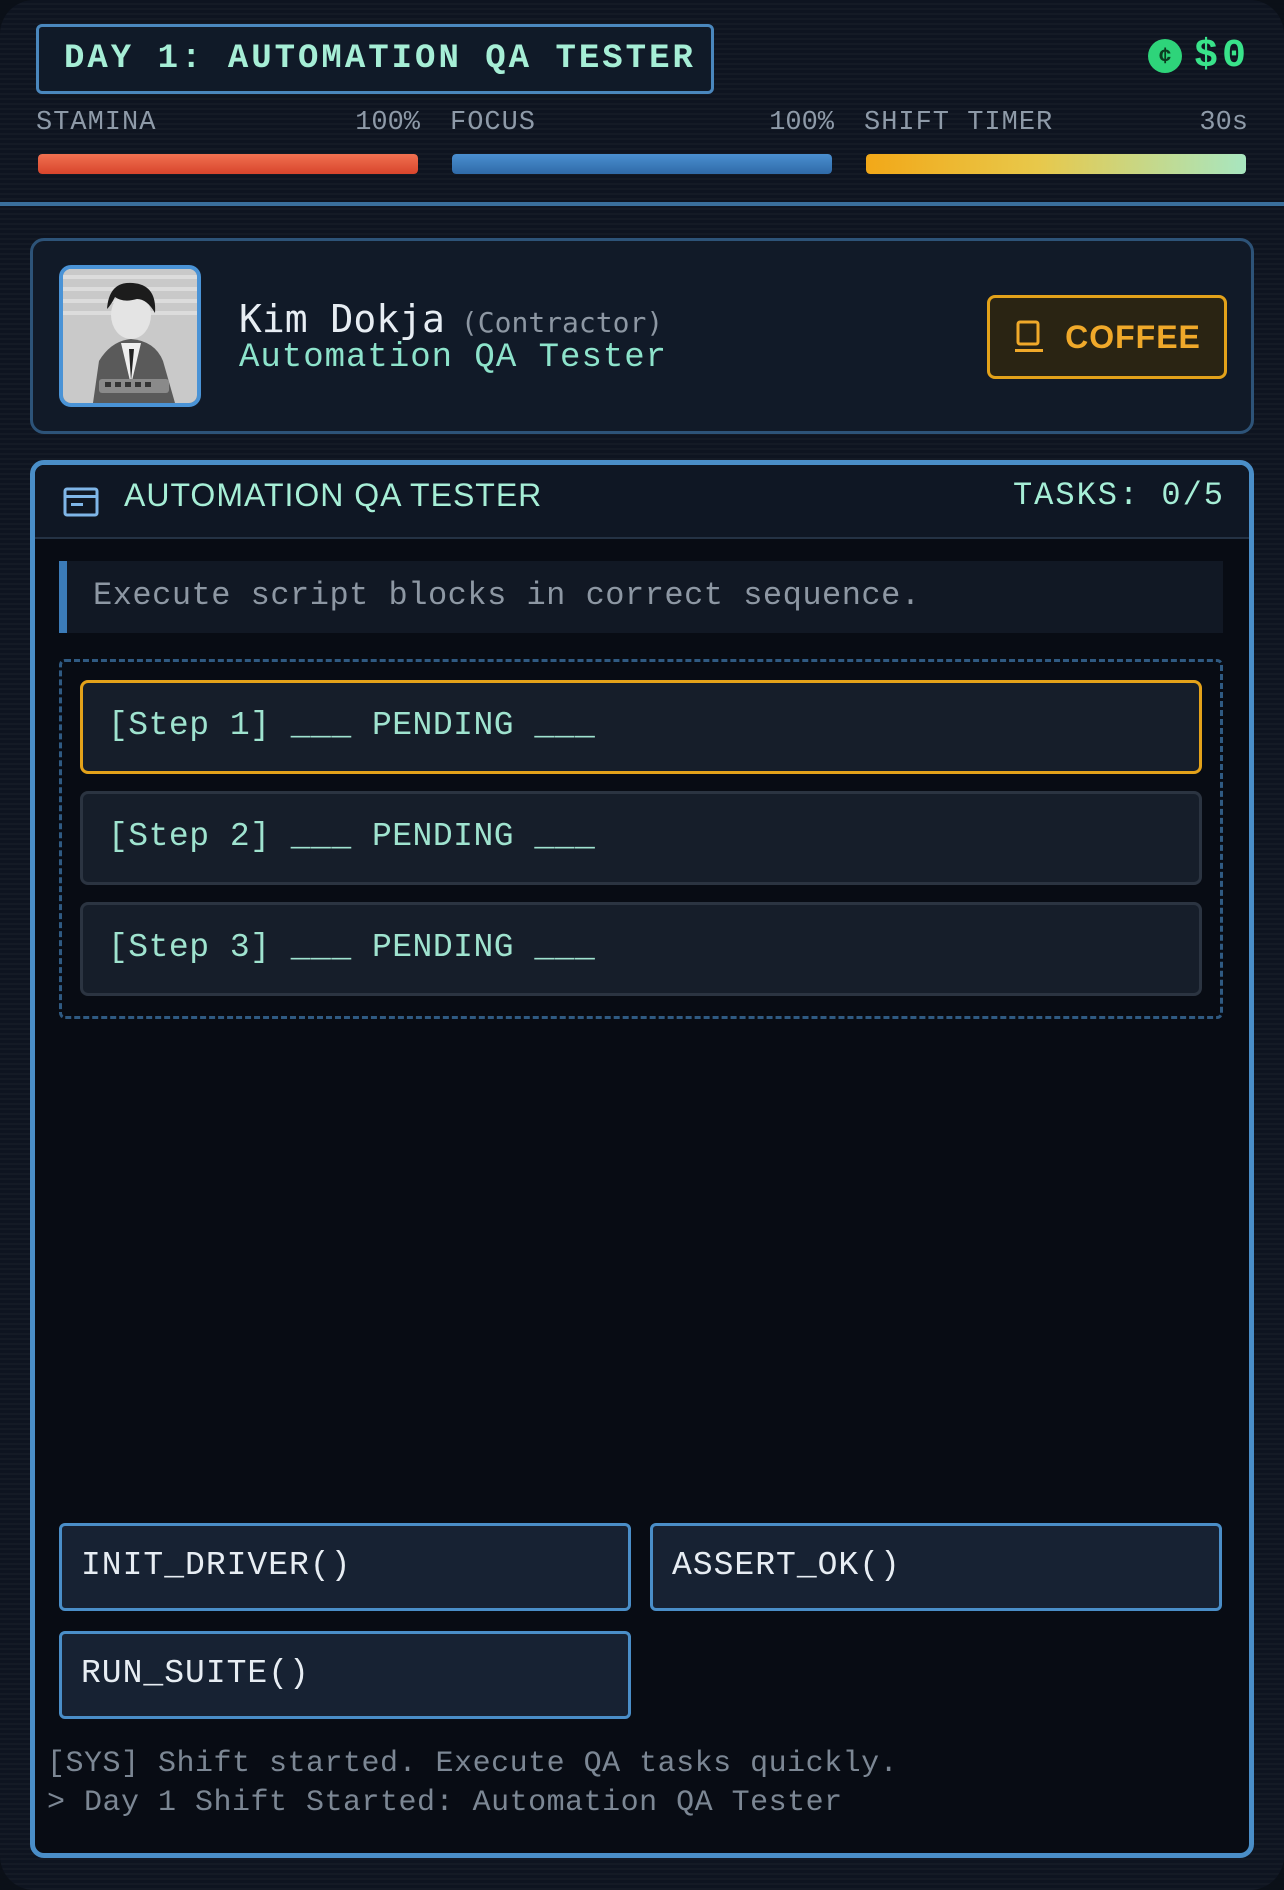 The width and height of the screenshot is (1284, 1890). Describe the element at coordinates (1164, 56) in the screenshot. I see `coin-icon: ¢` at that location.